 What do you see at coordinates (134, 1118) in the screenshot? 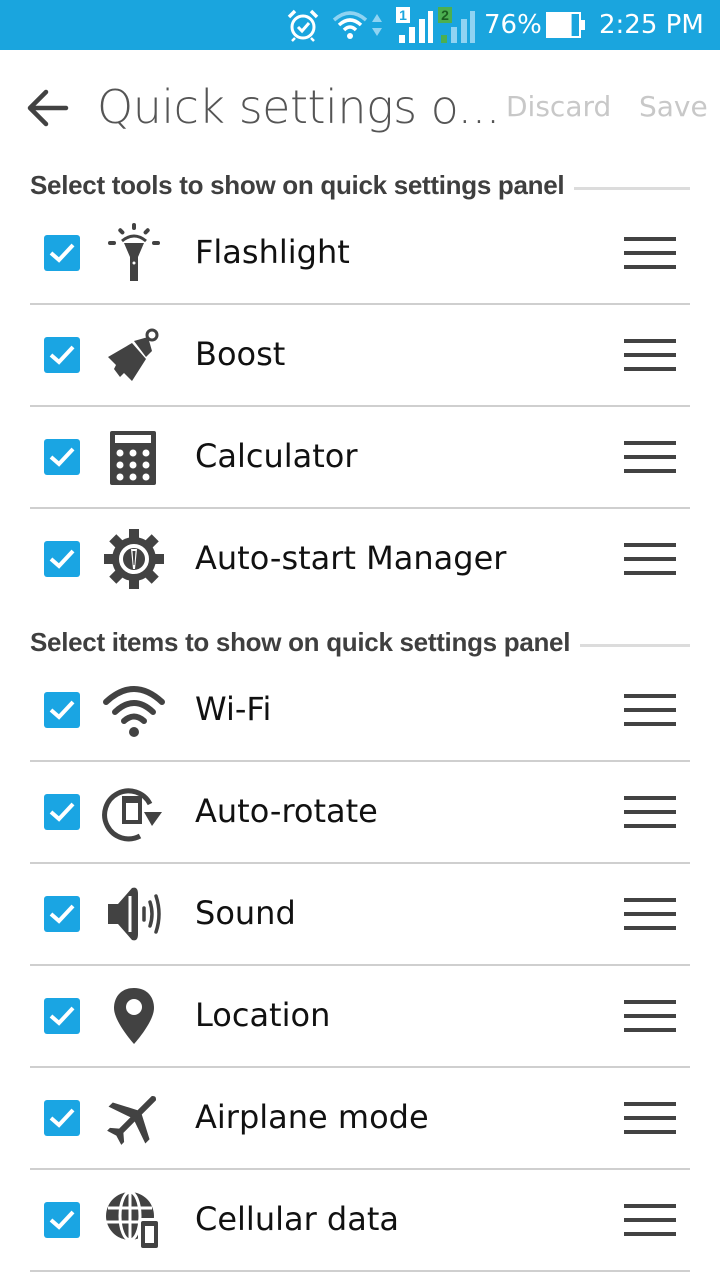
I see `airplane-icon` at bounding box center [134, 1118].